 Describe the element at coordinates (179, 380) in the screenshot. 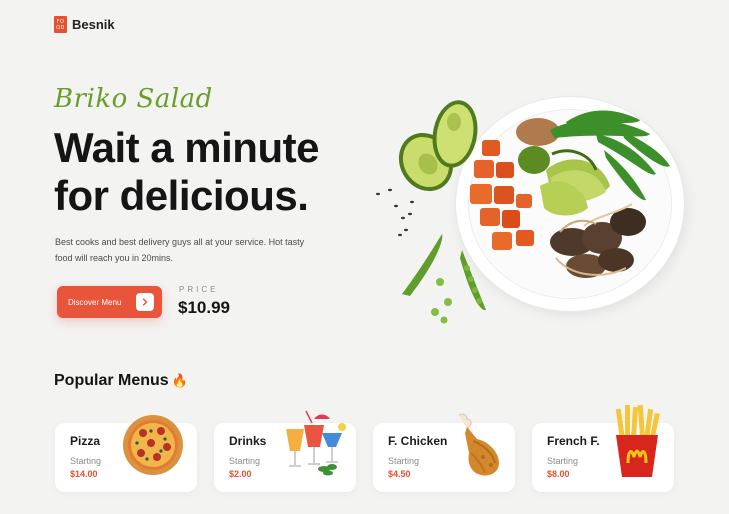

I see `fire-icon: 🔥` at that location.